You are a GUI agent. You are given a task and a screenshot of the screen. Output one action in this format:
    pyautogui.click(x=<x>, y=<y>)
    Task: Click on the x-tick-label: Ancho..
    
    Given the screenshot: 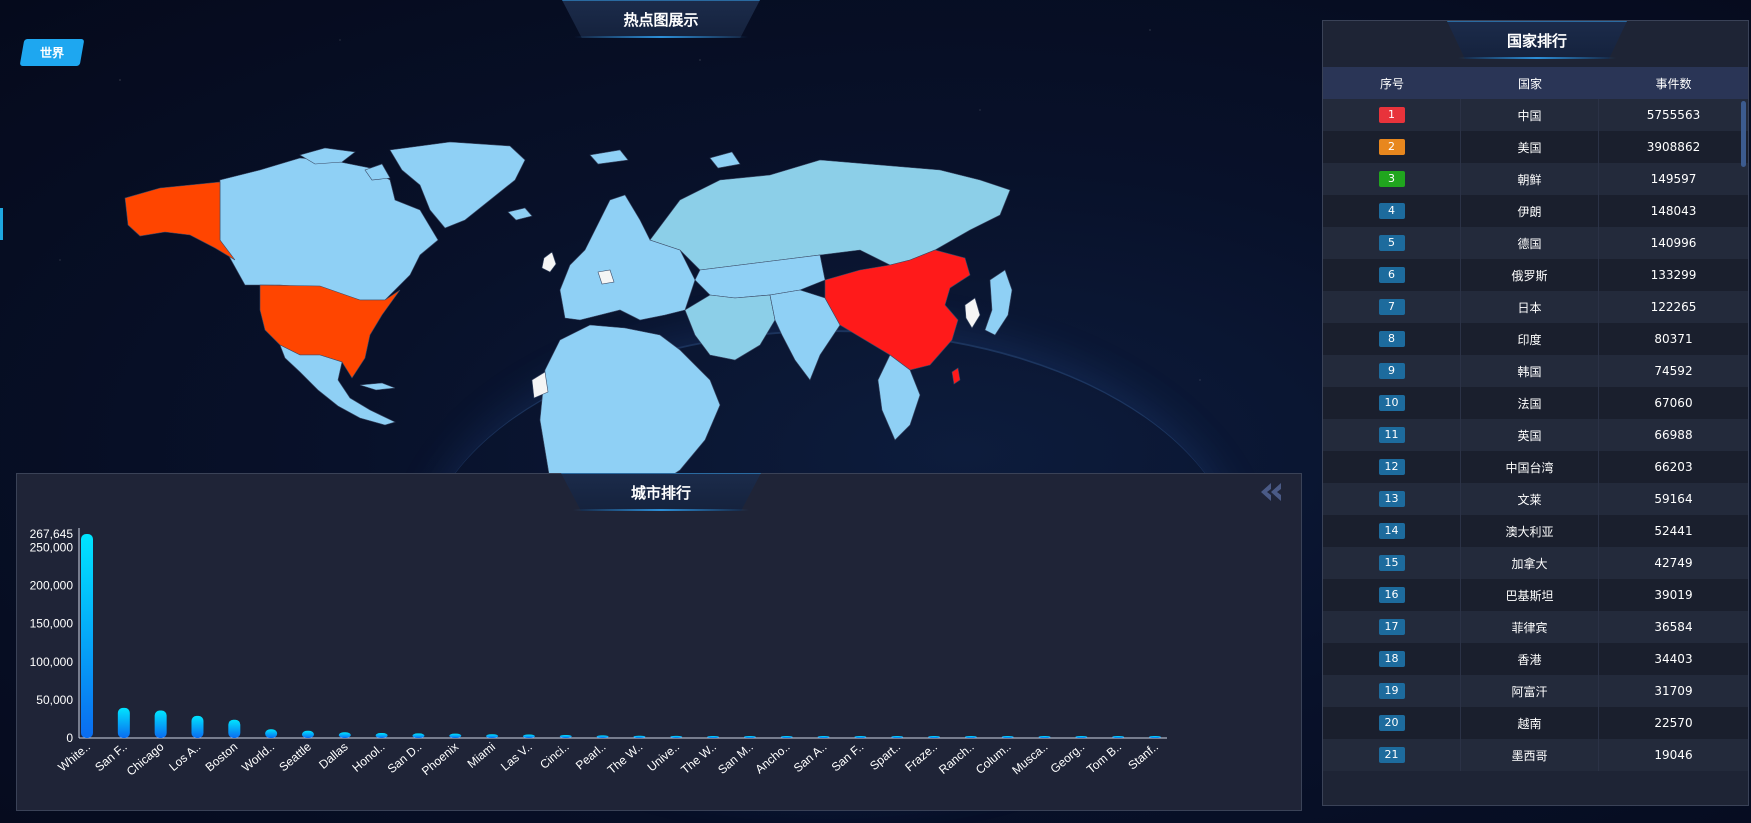 What is the action you would take?
    pyautogui.click(x=772, y=758)
    